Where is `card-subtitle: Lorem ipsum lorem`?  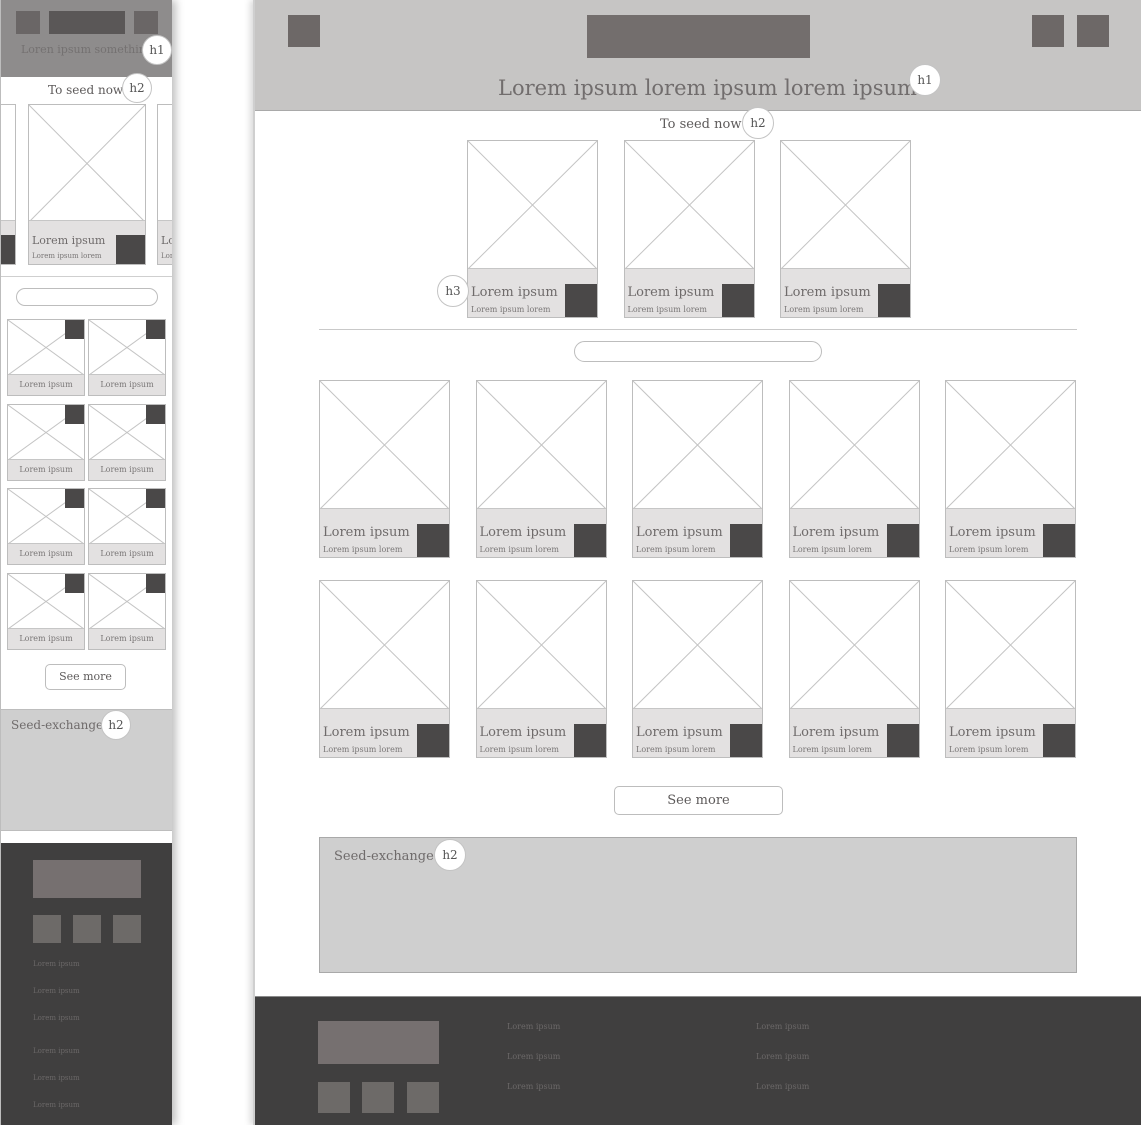
card-subtitle: Lorem ipsum lorem is located at coordinates (511, 309).